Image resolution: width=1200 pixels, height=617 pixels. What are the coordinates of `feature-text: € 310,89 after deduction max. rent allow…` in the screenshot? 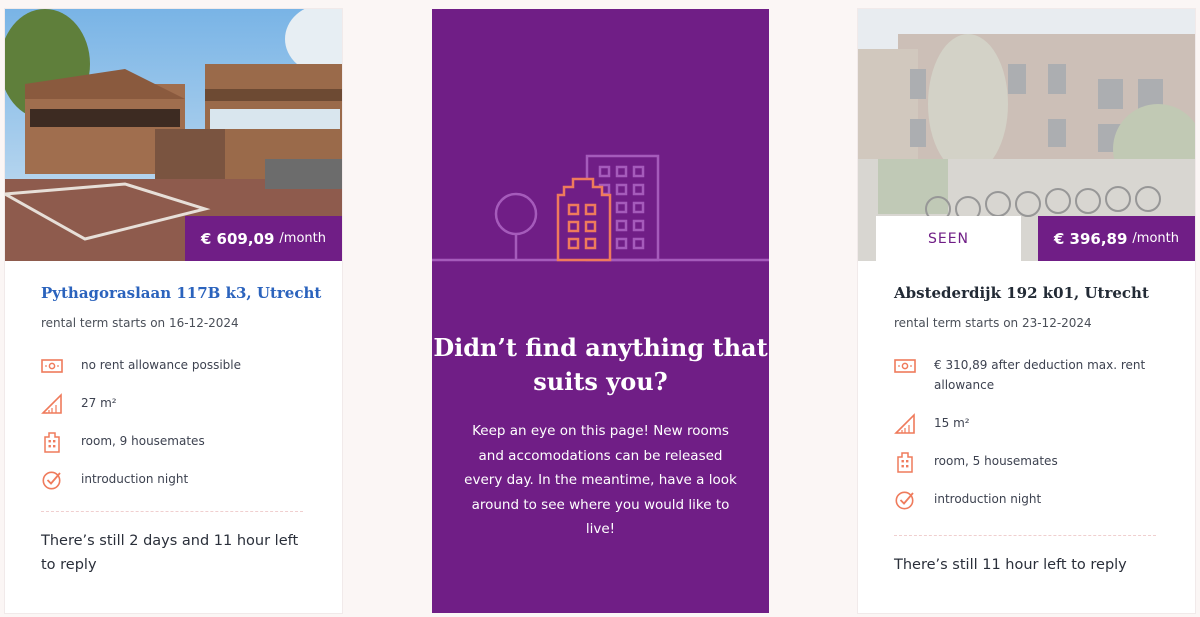 It's located at (1040, 375).